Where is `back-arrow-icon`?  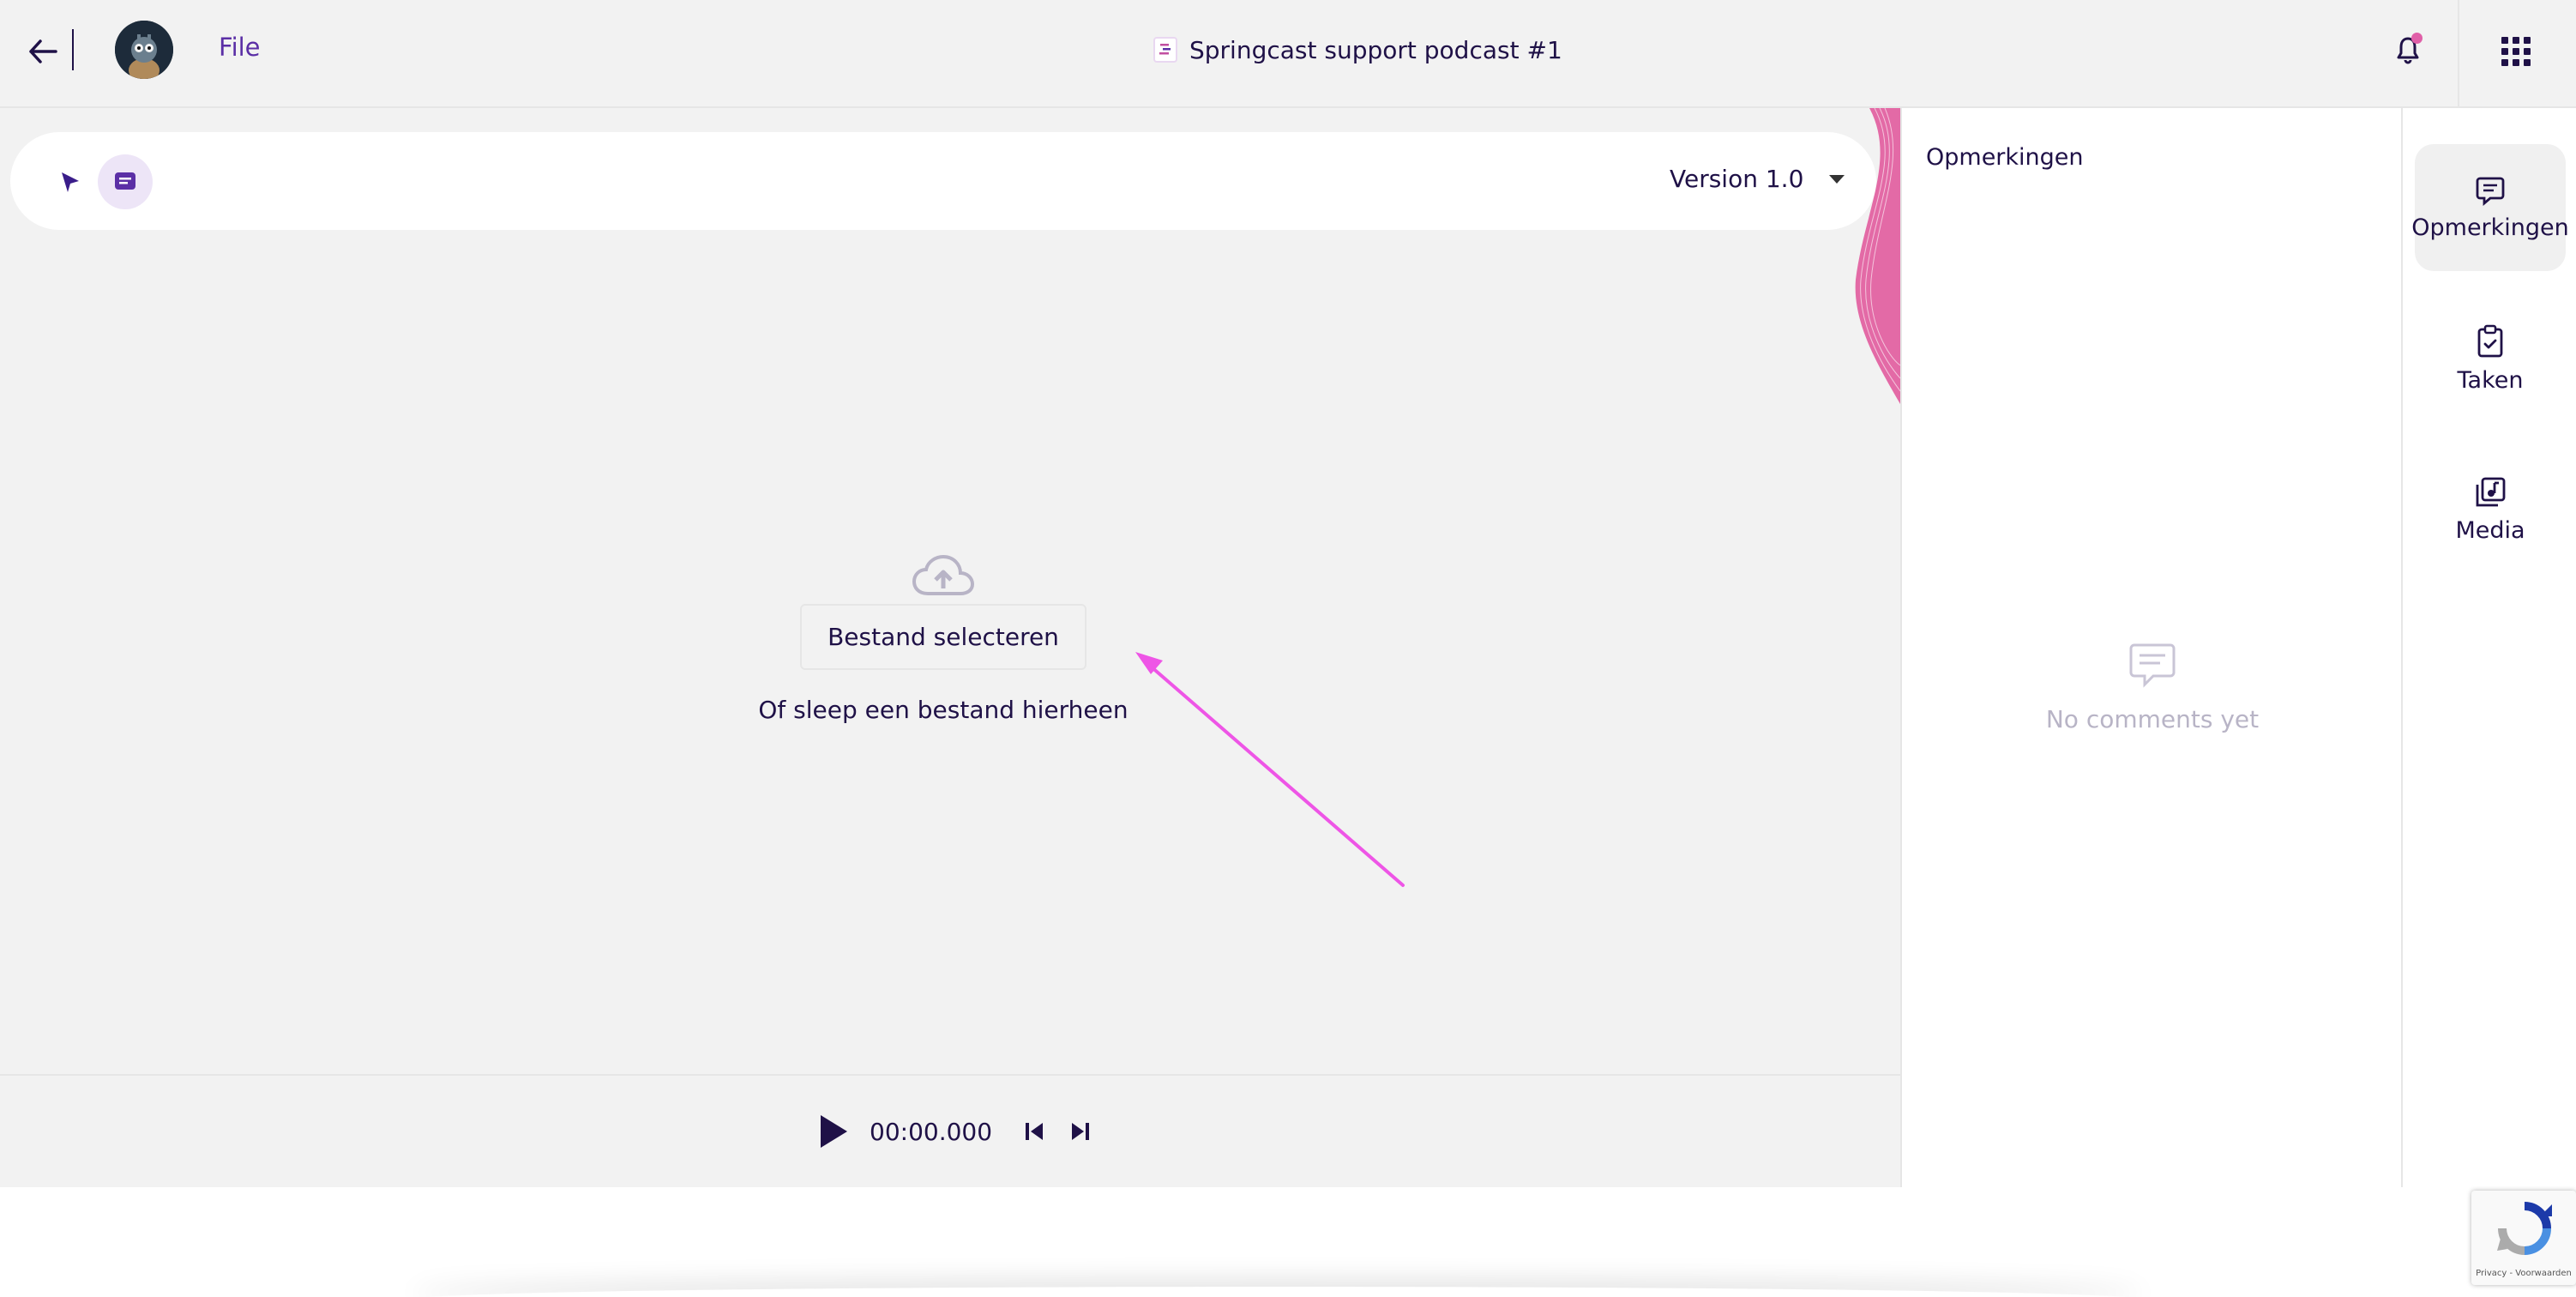 back-arrow-icon is located at coordinates (43, 51).